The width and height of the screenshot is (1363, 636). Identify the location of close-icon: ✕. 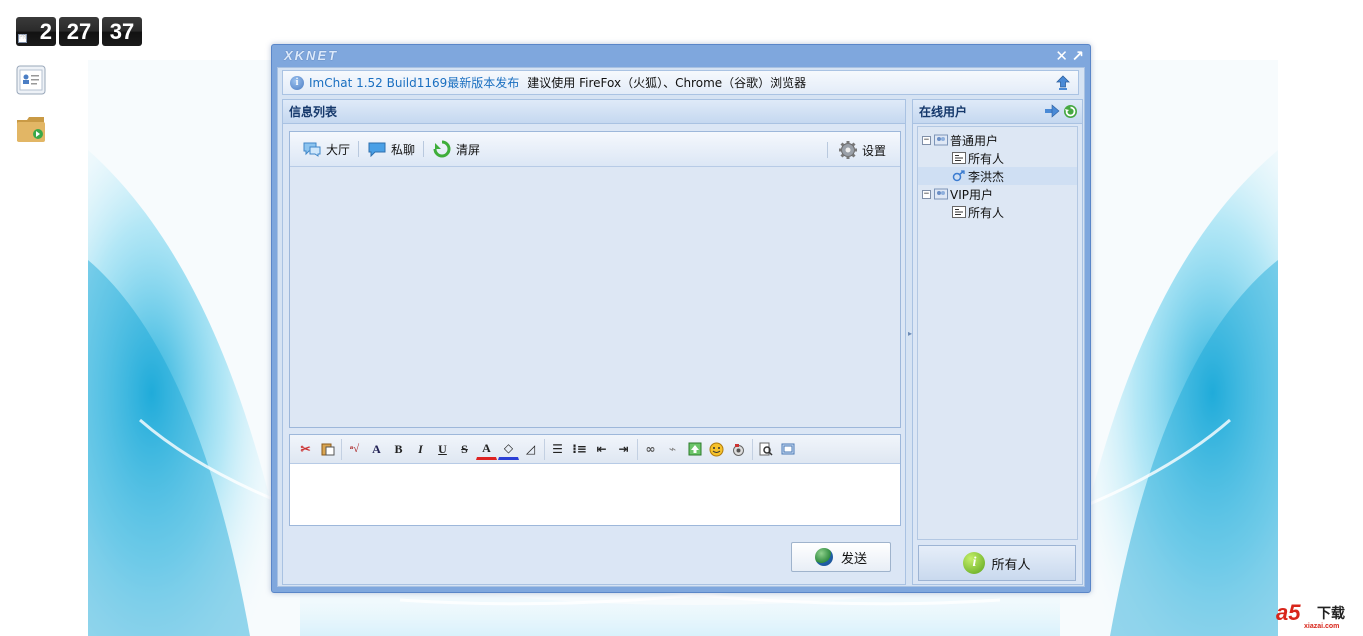
(1061, 56).